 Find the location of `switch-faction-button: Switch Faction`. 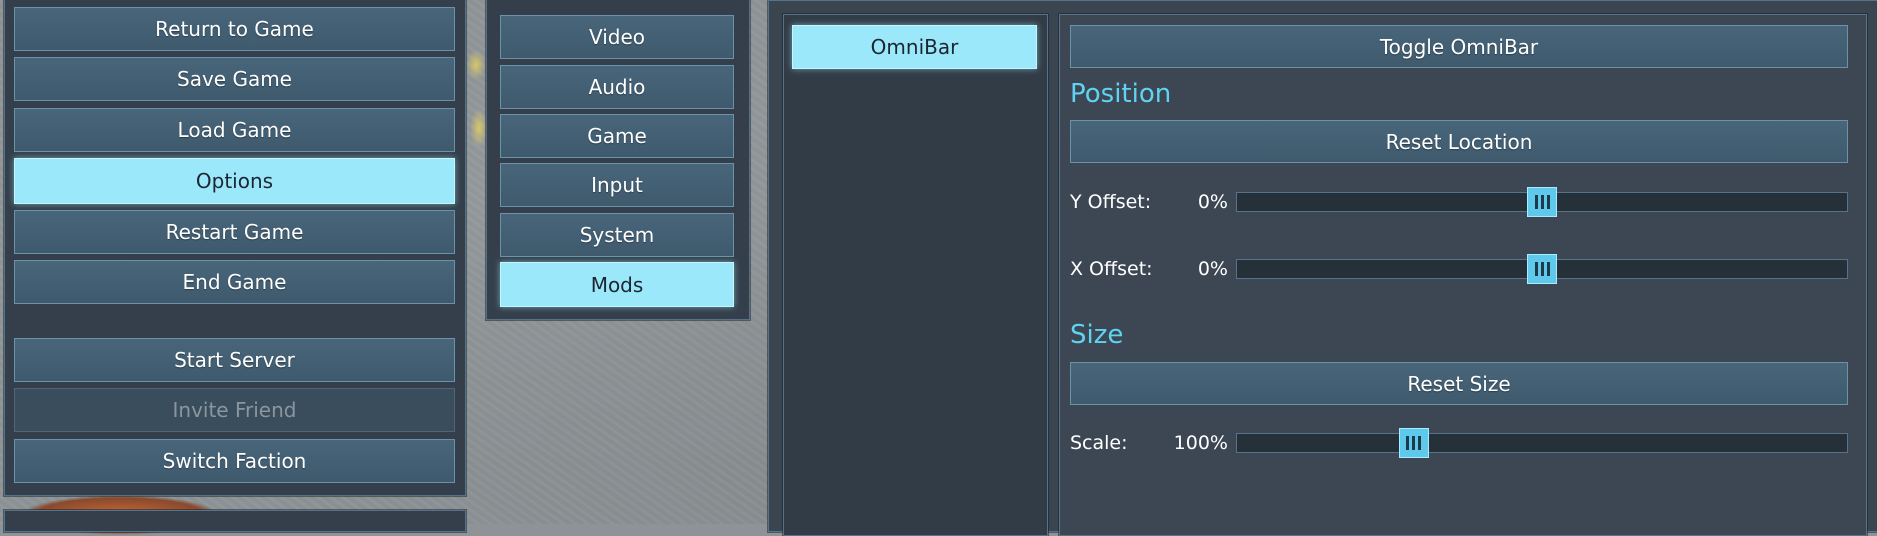

switch-faction-button: Switch Faction is located at coordinates (234, 461).